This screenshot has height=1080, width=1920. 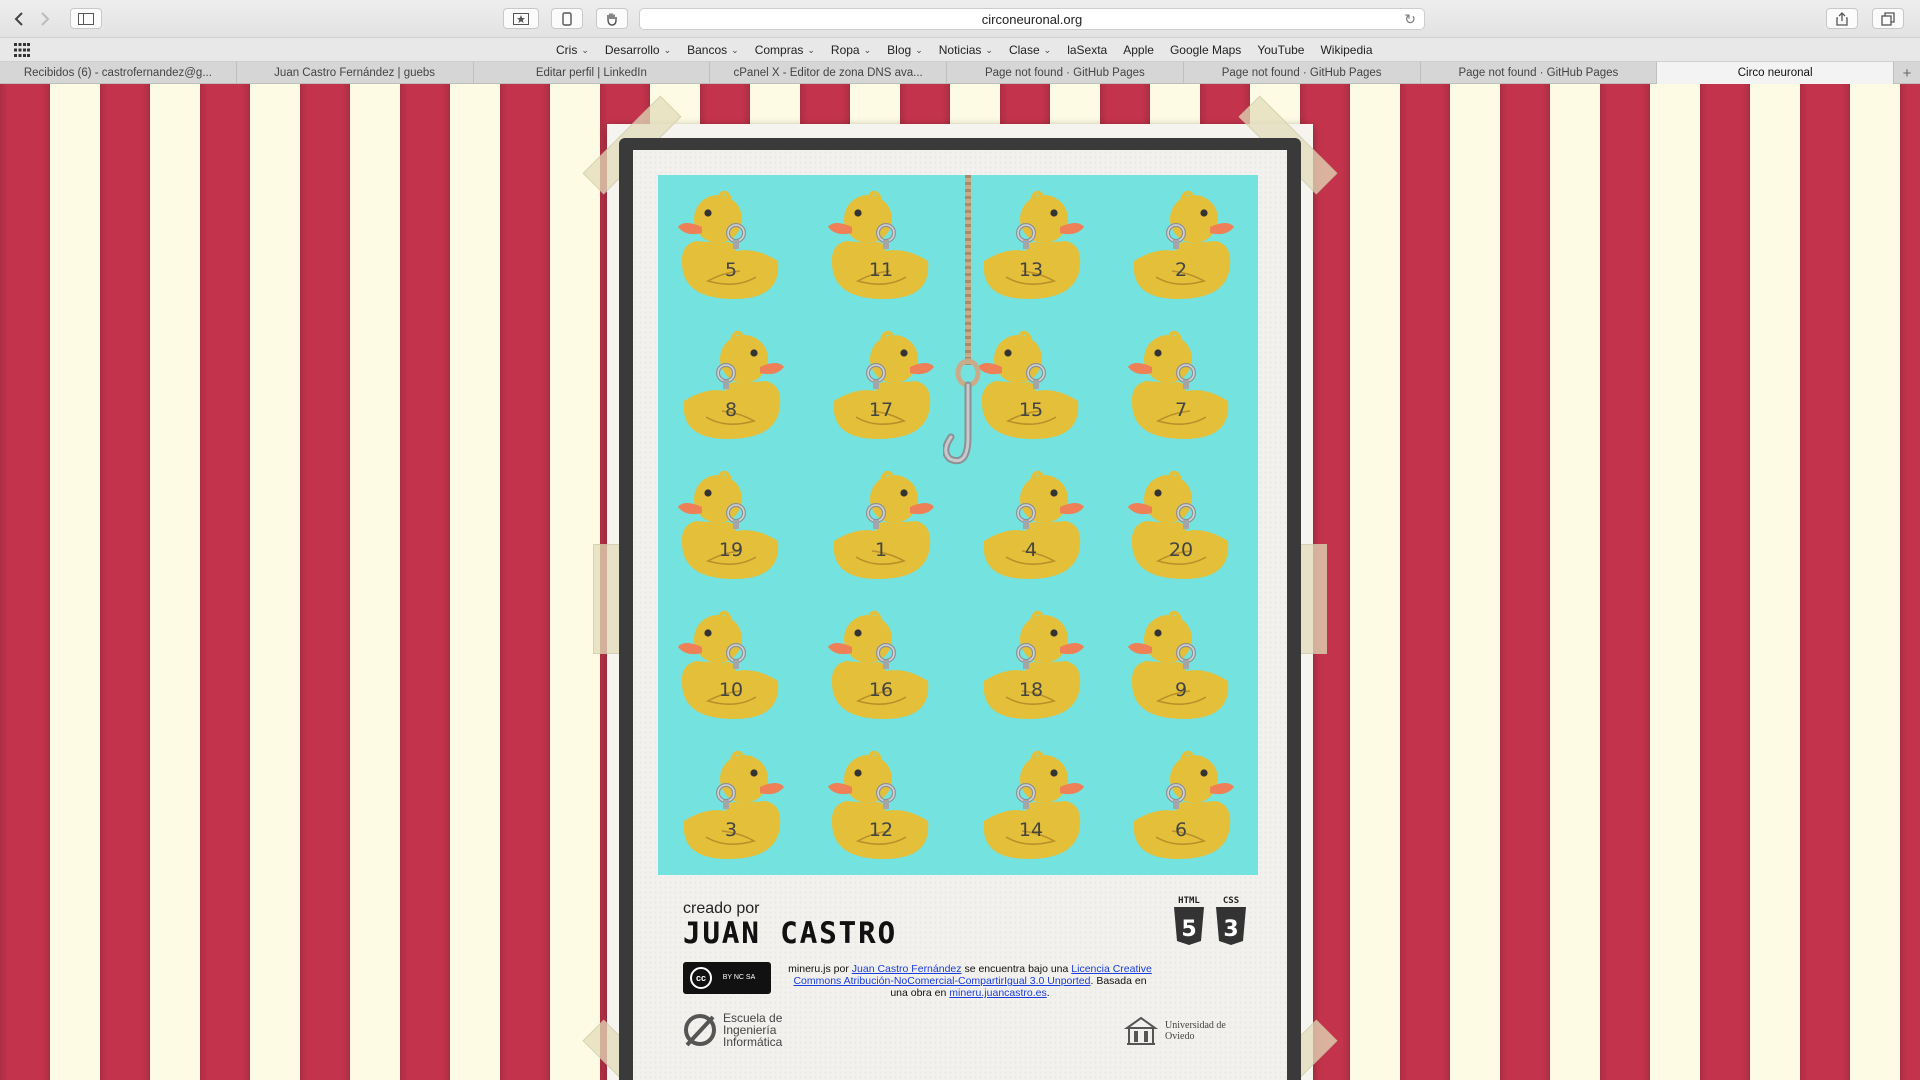 What do you see at coordinates (1346, 50) in the screenshot?
I see `favorite-wikipedia: Wikipedia` at bounding box center [1346, 50].